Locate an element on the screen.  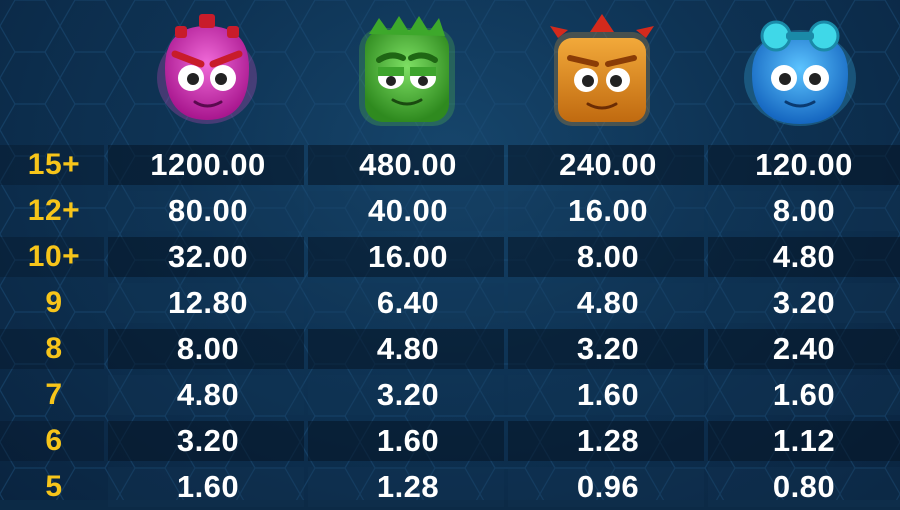
payout-pink: 1.60 is located at coordinates (208, 486).